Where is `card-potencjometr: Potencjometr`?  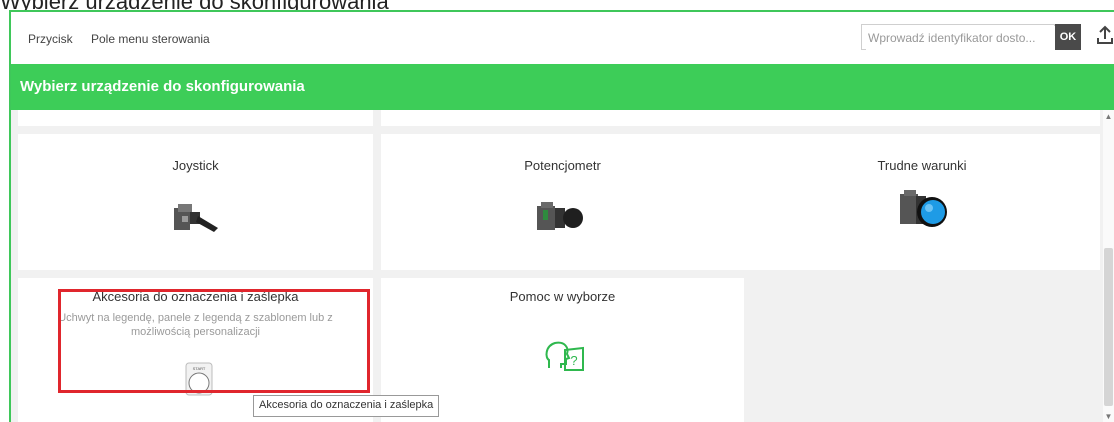 card-potencjometr: Potencjometr is located at coordinates (562, 202).